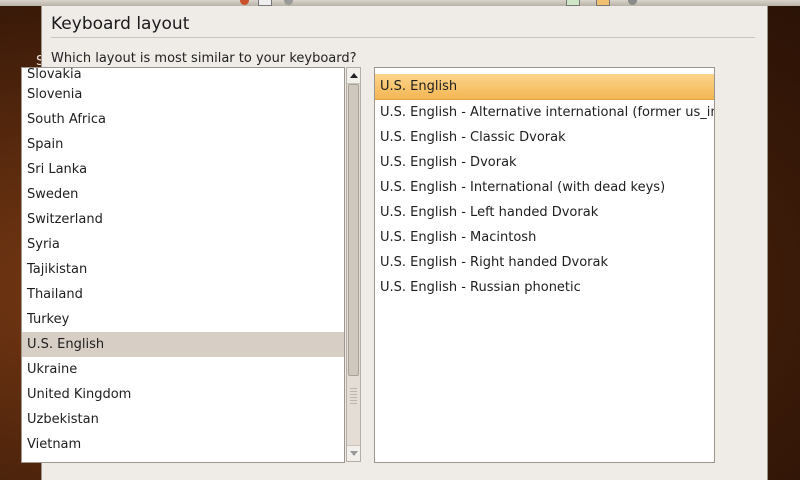 This screenshot has width=800, height=480. I want to click on country-item: Uzbekistan, so click(183, 419).